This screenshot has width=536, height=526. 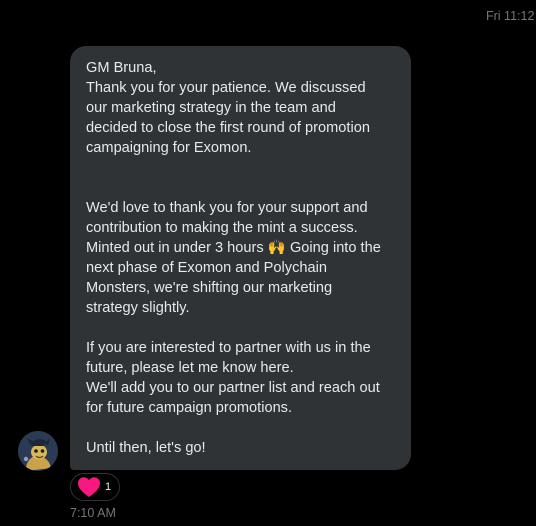 I want to click on message-line: next phase of Exomon and Polychain, so click(x=206, y=268).